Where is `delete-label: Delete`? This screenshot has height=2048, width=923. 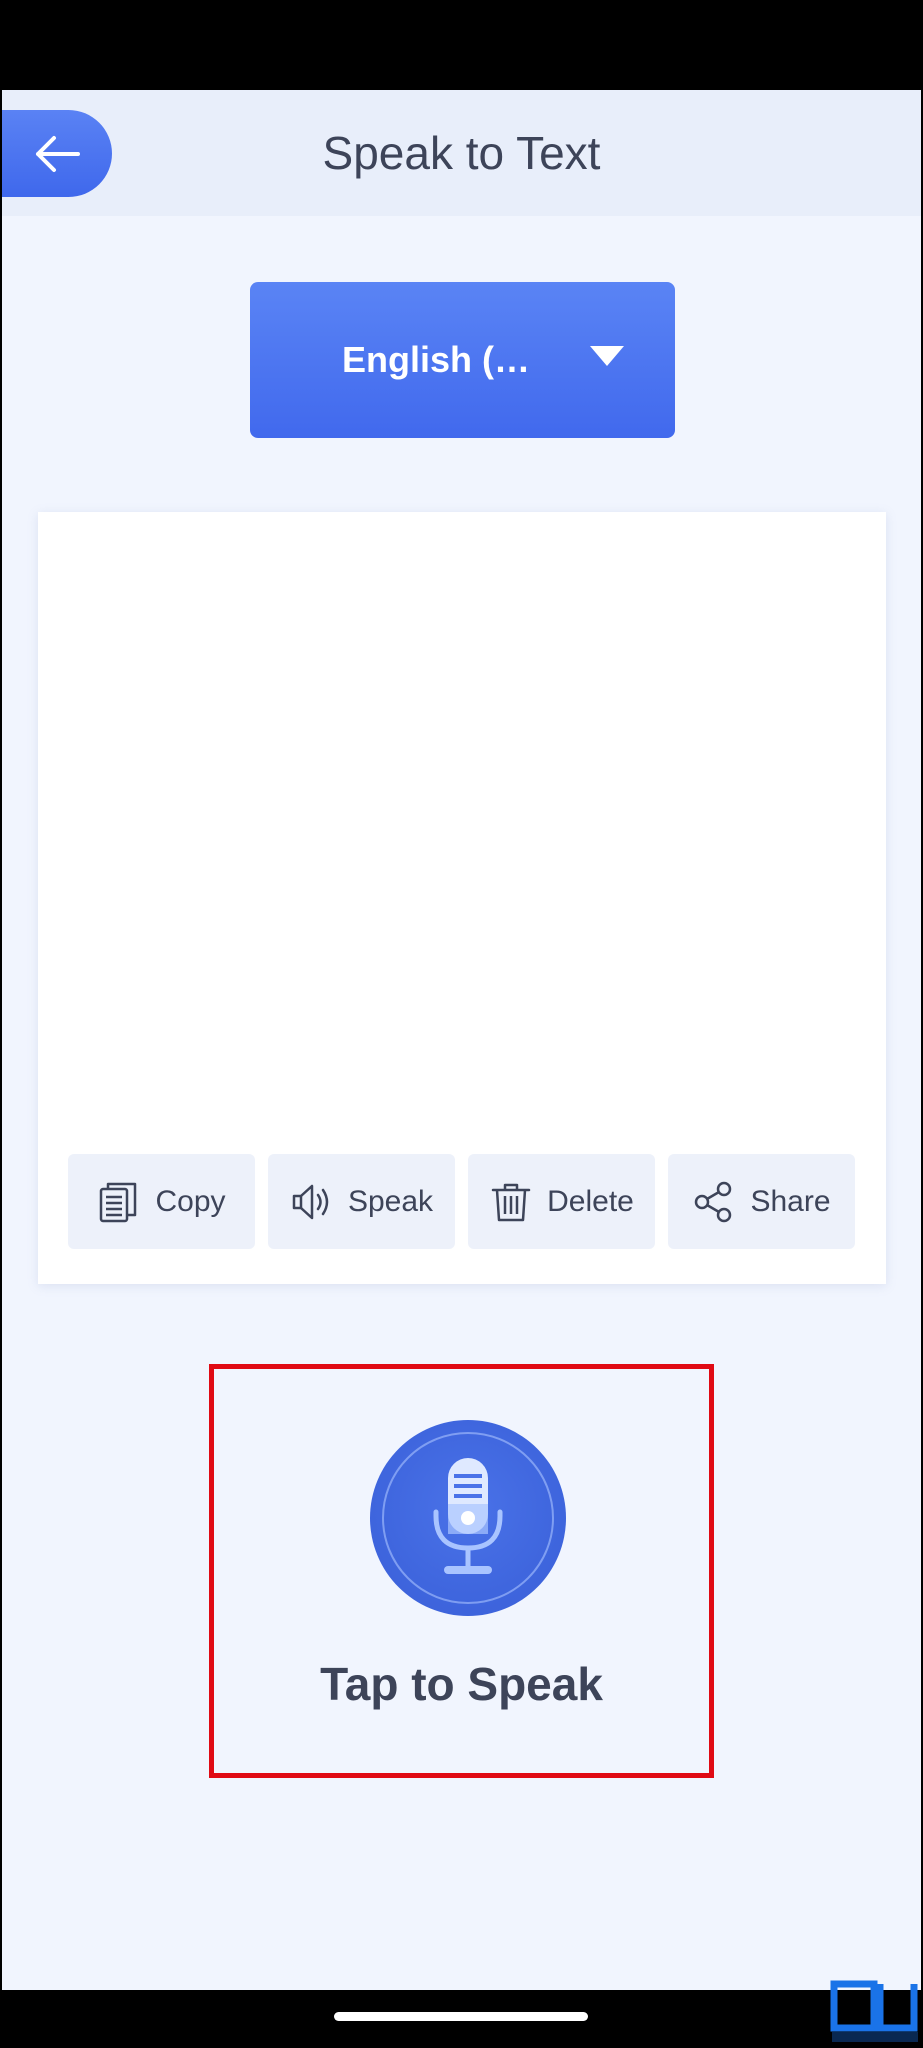 delete-label: Delete is located at coordinates (590, 1201).